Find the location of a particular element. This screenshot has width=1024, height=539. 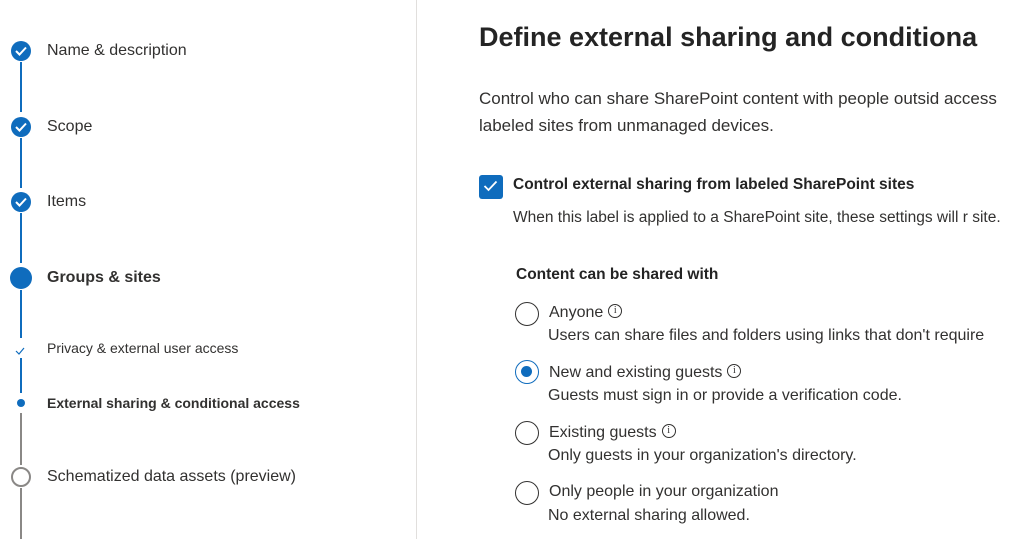

filled-circle-icon is located at coordinates (21, 278).